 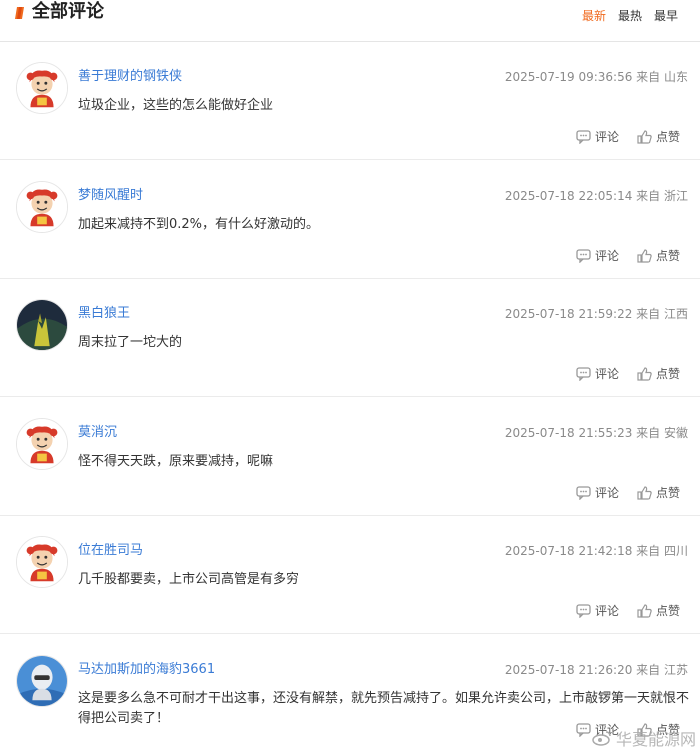 What do you see at coordinates (568, 77) in the screenshot?
I see `comment-time: 2025-07-19 09:36:56` at bounding box center [568, 77].